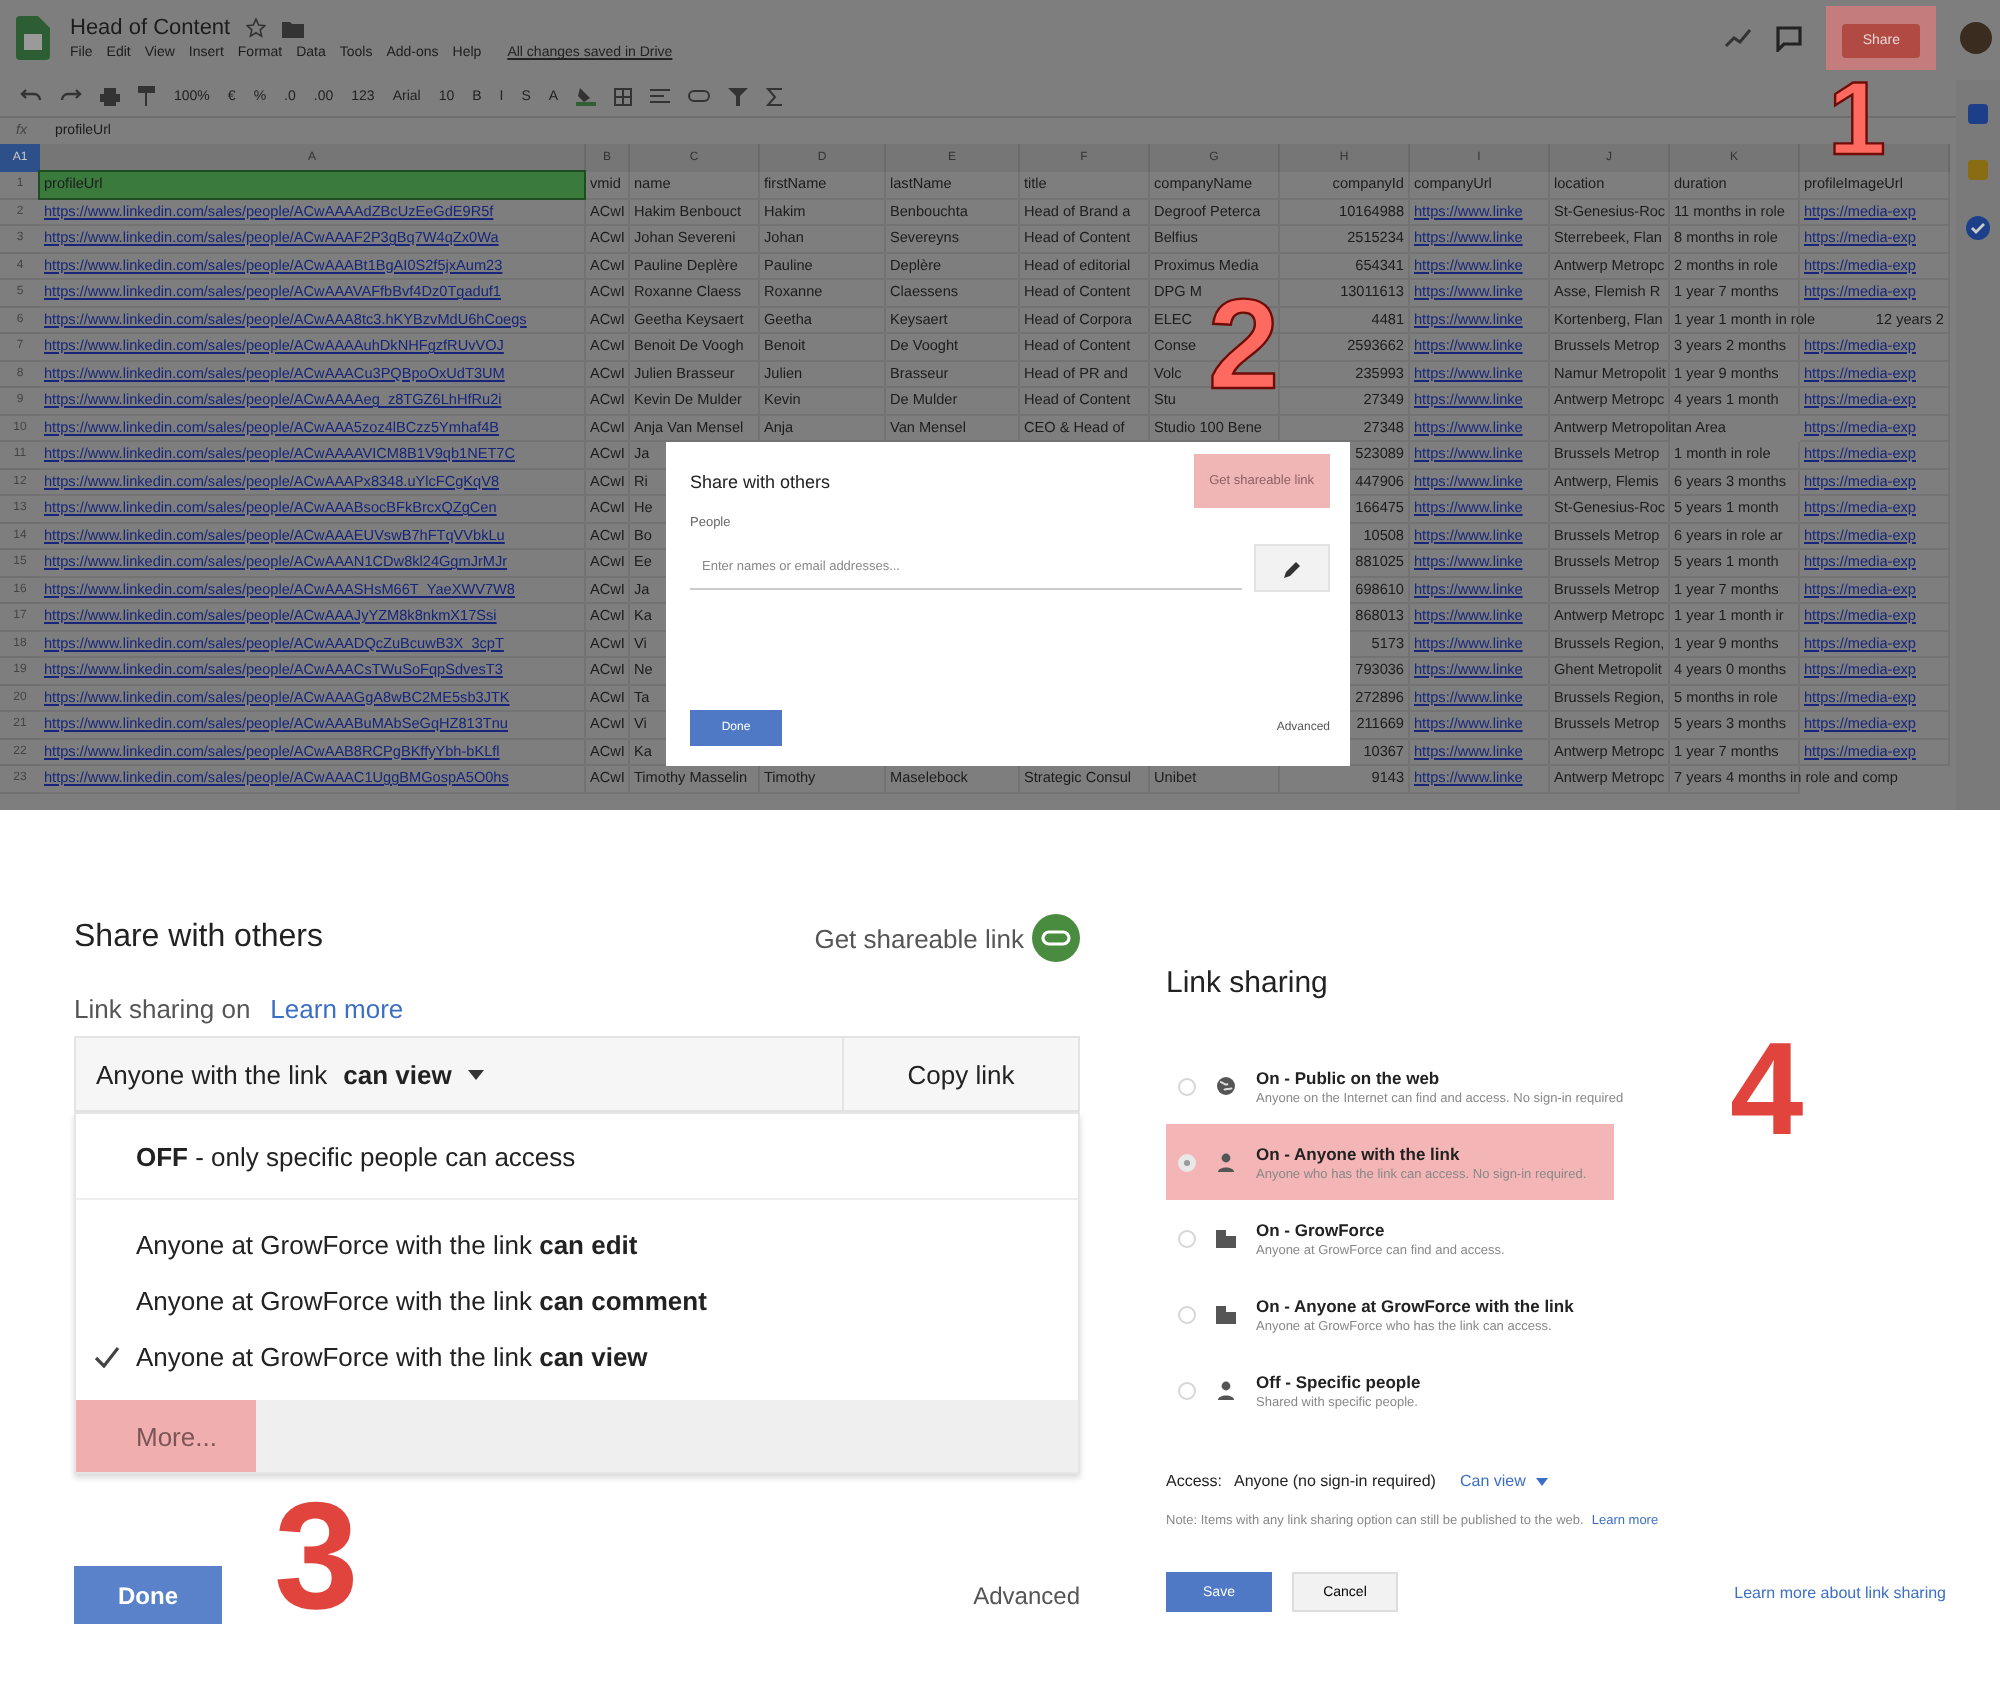 The image size is (2000, 1702). Describe the element at coordinates (150, 28) in the screenshot. I see `document-title: Head of Content` at that location.